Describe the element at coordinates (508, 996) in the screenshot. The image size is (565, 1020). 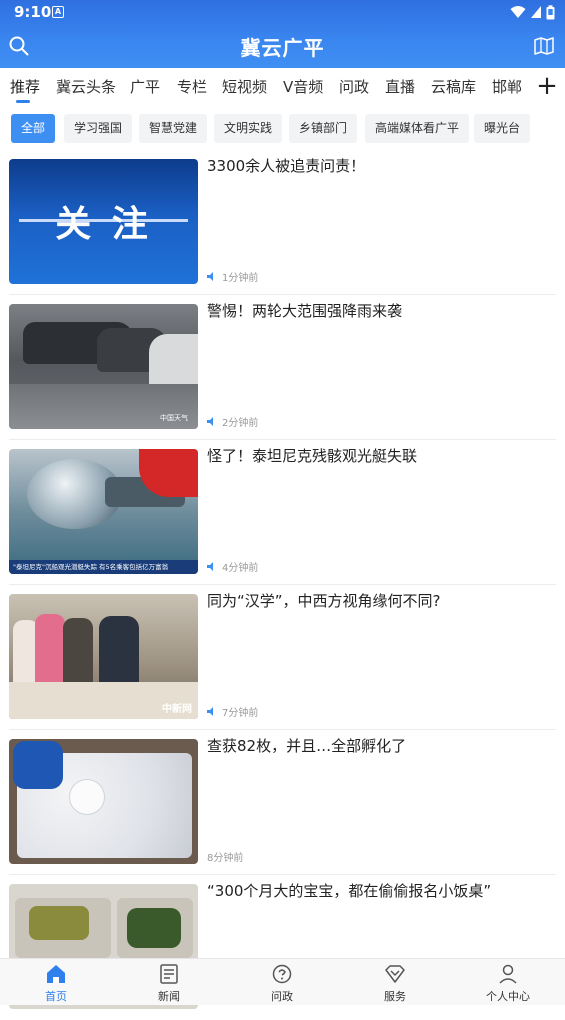
I see `nav-label: 个人中心` at that location.